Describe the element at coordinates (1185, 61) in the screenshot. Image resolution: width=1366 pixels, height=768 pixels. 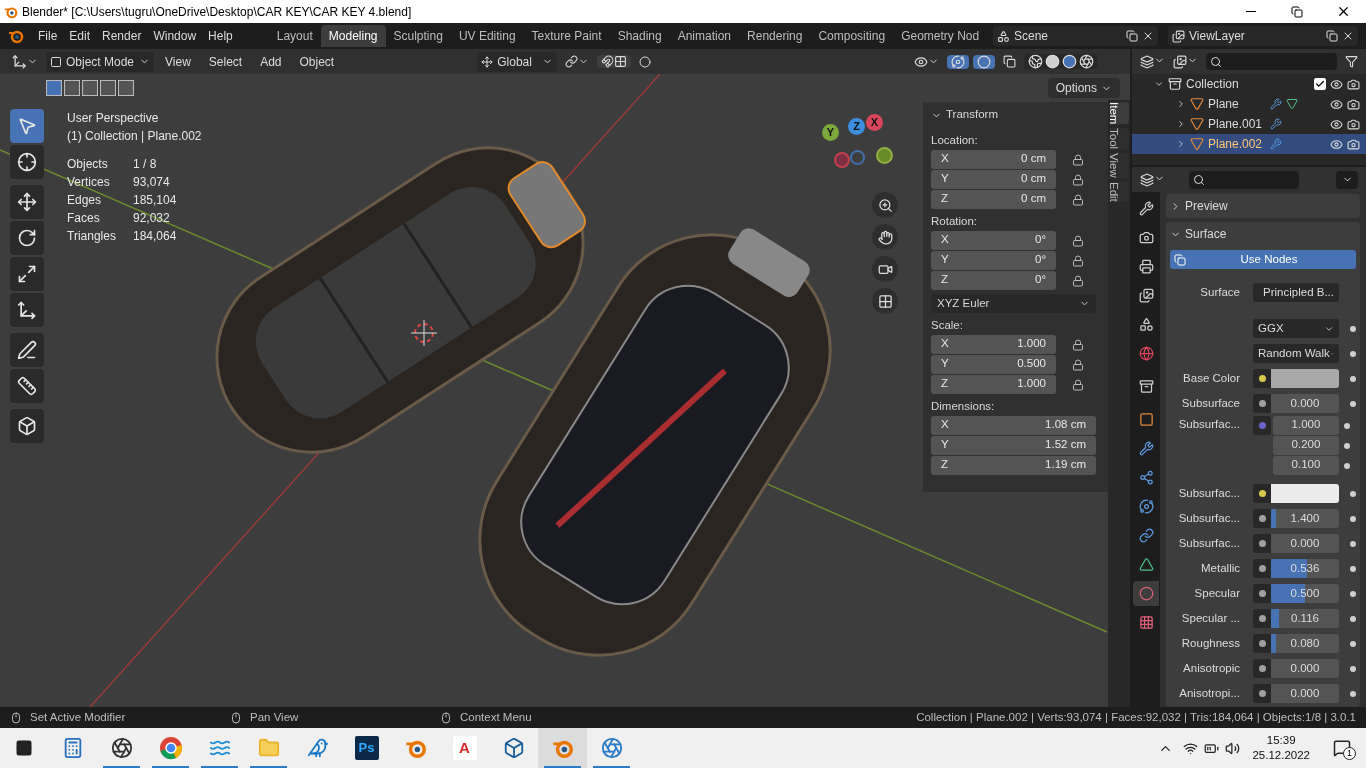
I see `display-mode-button` at that location.